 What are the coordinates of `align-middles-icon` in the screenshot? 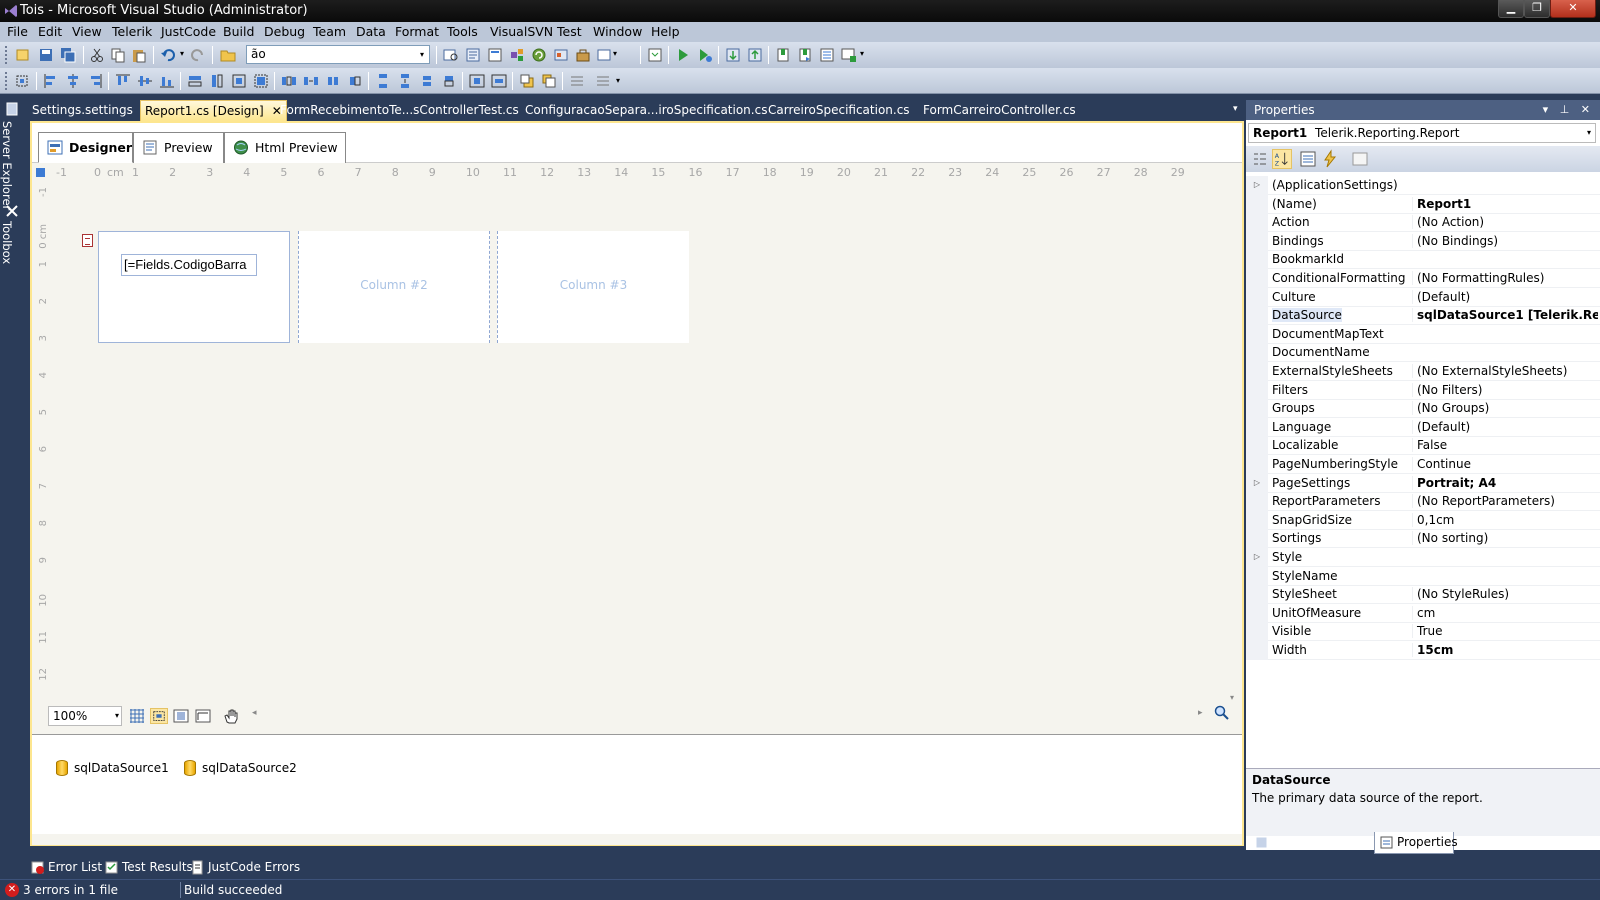 It's located at (145, 81).